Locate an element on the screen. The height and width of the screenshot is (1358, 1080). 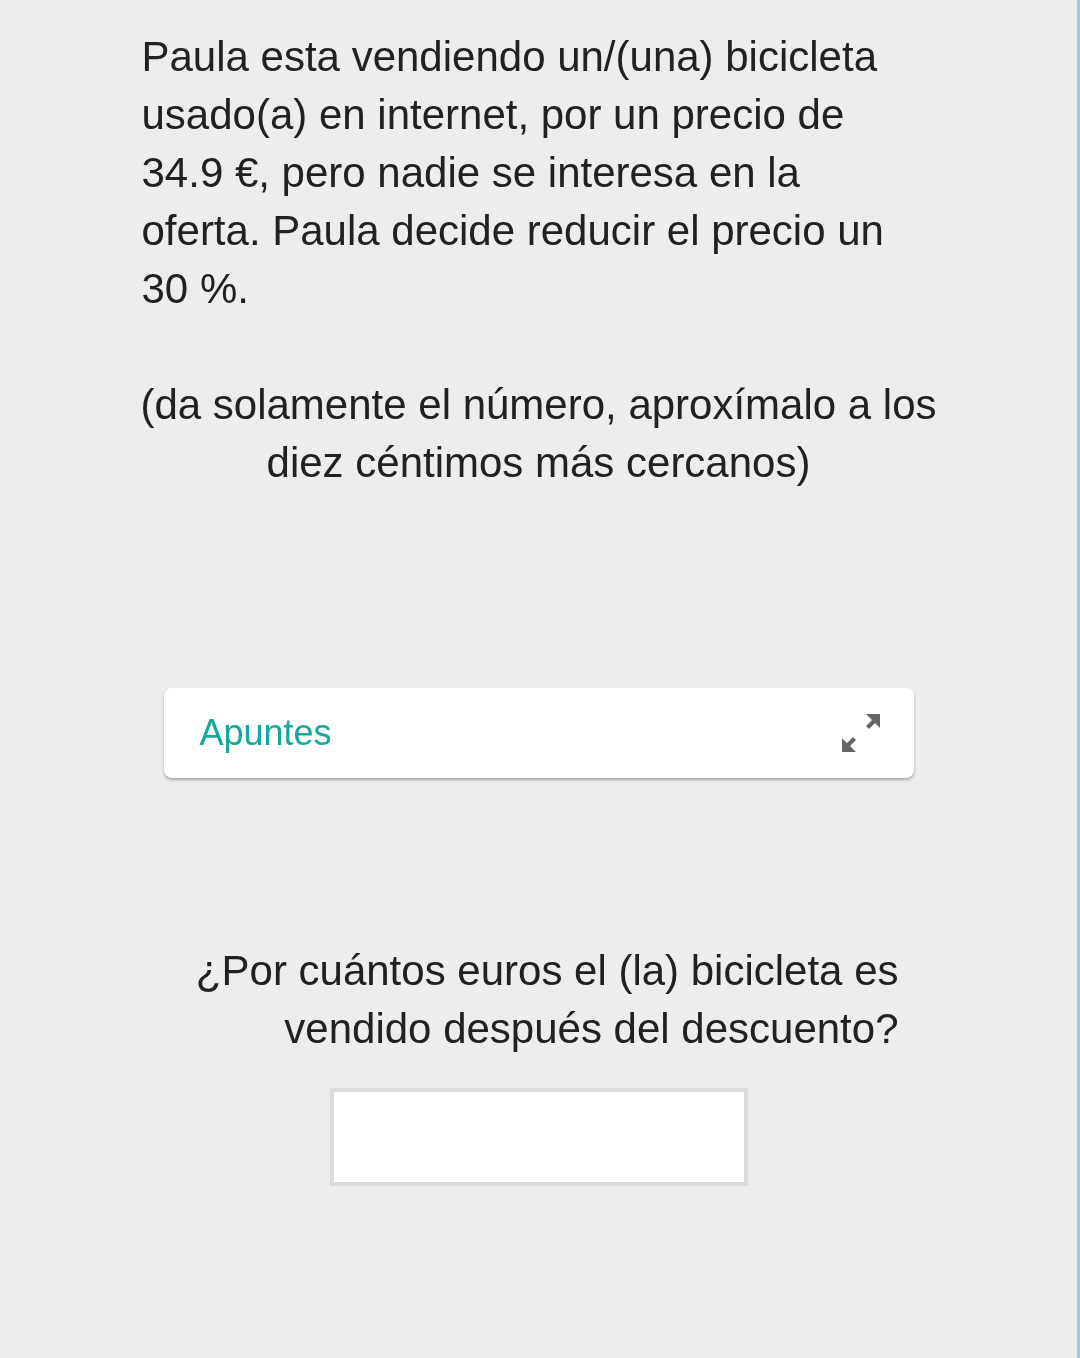
answer-field is located at coordinates (538, 1137).